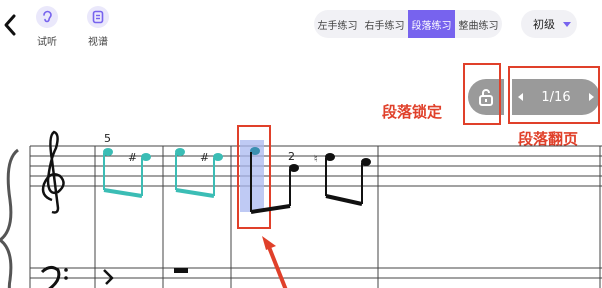  I want to click on listen-button: 试听, so click(47, 27).